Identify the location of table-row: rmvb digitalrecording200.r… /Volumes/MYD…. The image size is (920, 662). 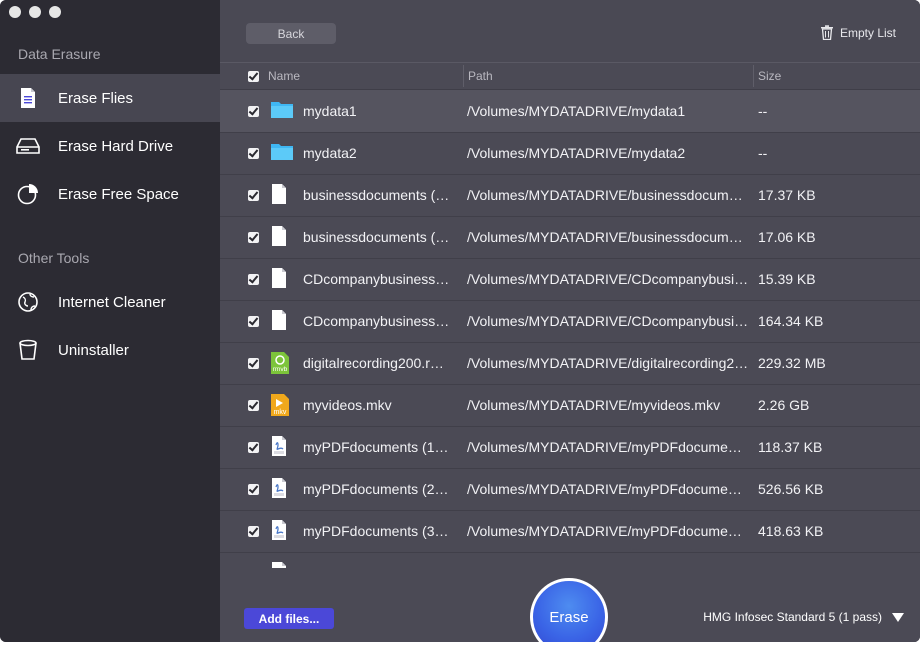
(570, 363).